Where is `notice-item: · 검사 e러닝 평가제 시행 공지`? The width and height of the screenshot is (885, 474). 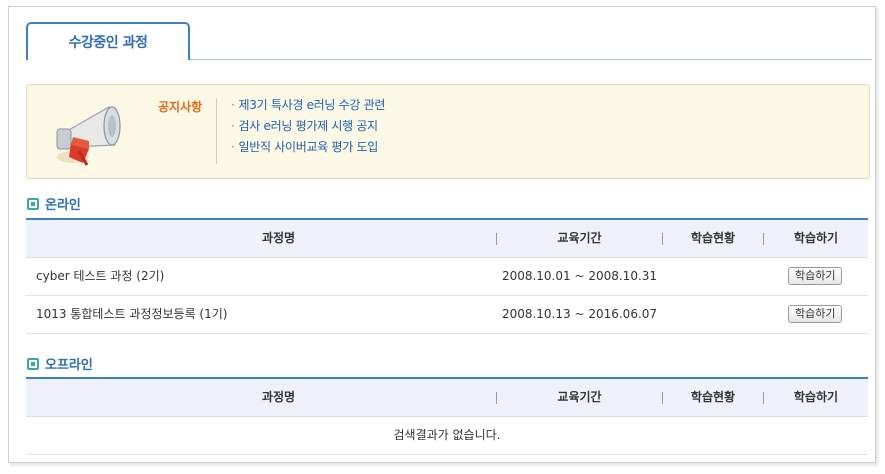
notice-item: · 검사 e러닝 평가제 시행 공지 is located at coordinates (308, 126).